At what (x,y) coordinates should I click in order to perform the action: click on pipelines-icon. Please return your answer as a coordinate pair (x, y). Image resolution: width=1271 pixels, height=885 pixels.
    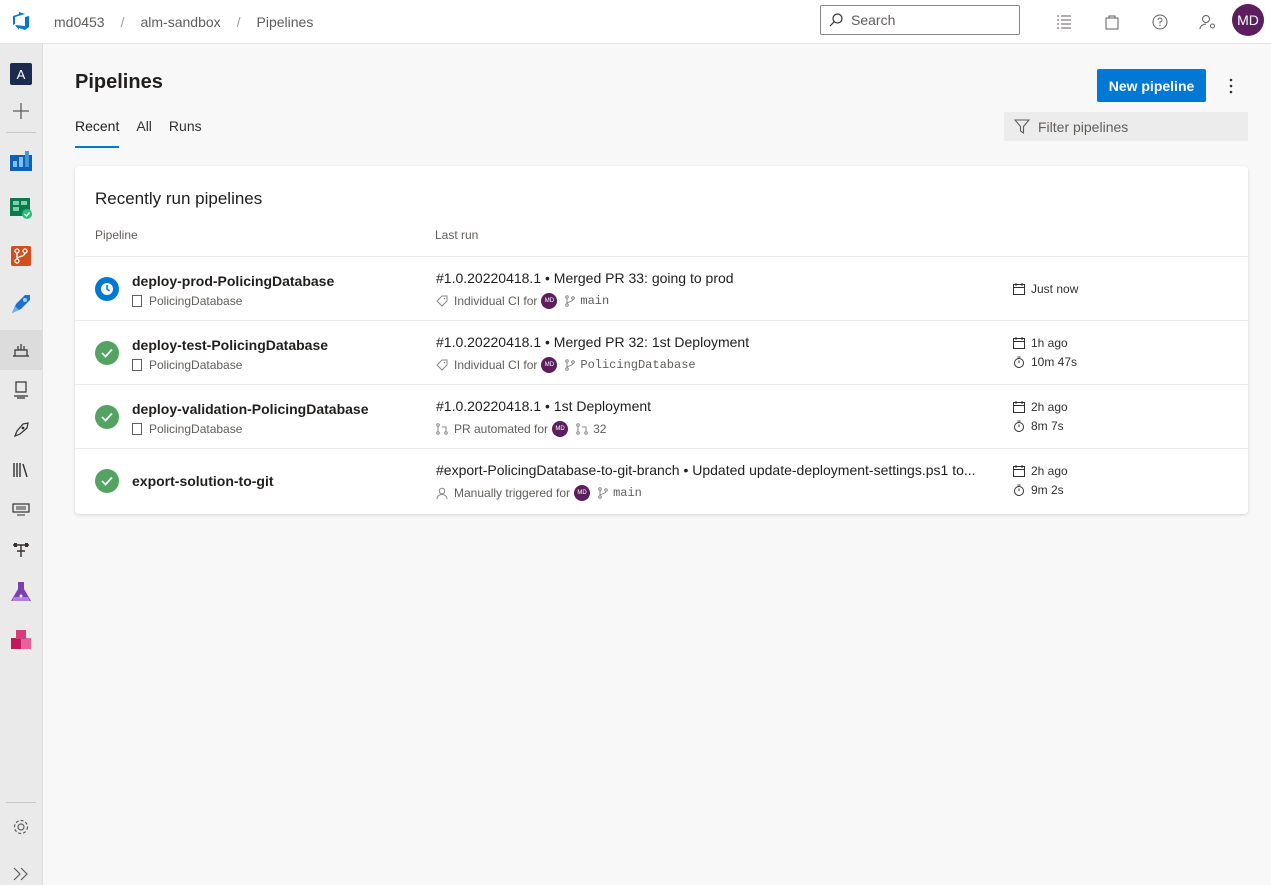
    Looking at the image, I should click on (21, 304).